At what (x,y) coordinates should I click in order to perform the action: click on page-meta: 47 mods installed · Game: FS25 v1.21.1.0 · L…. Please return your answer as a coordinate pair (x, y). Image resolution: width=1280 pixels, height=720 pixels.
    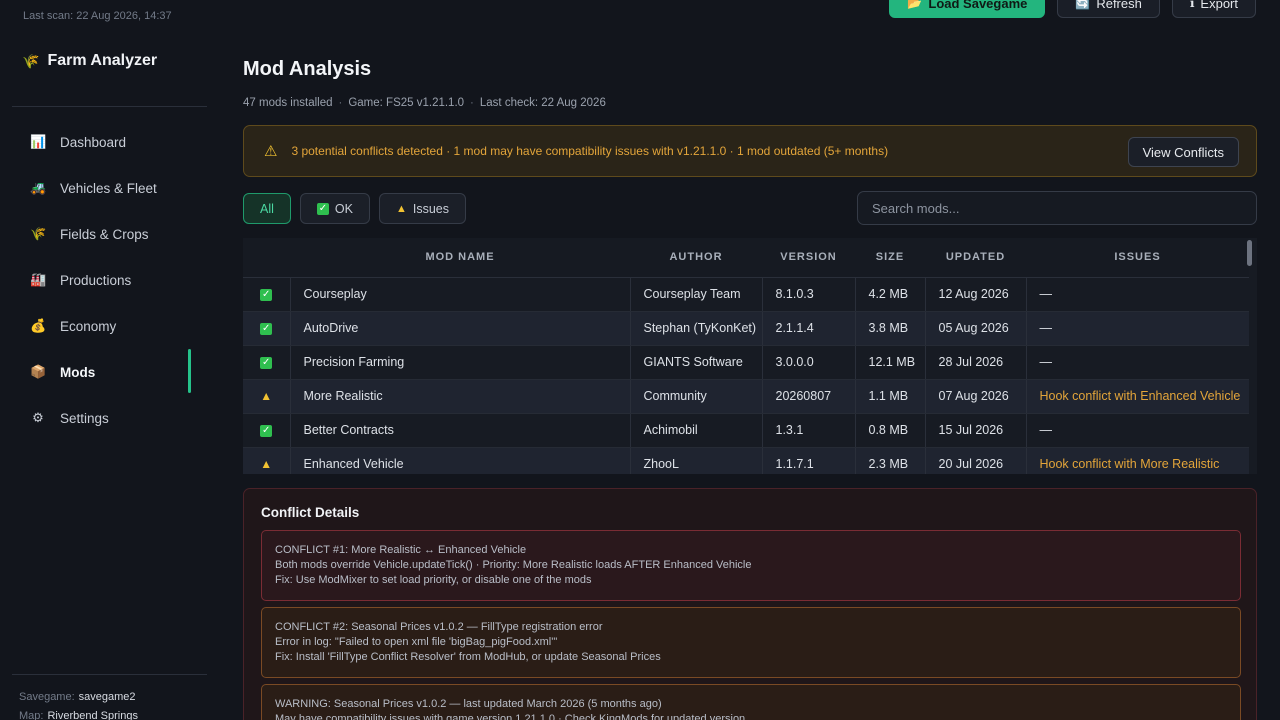
    Looking at the image, I should click on (424, 103).